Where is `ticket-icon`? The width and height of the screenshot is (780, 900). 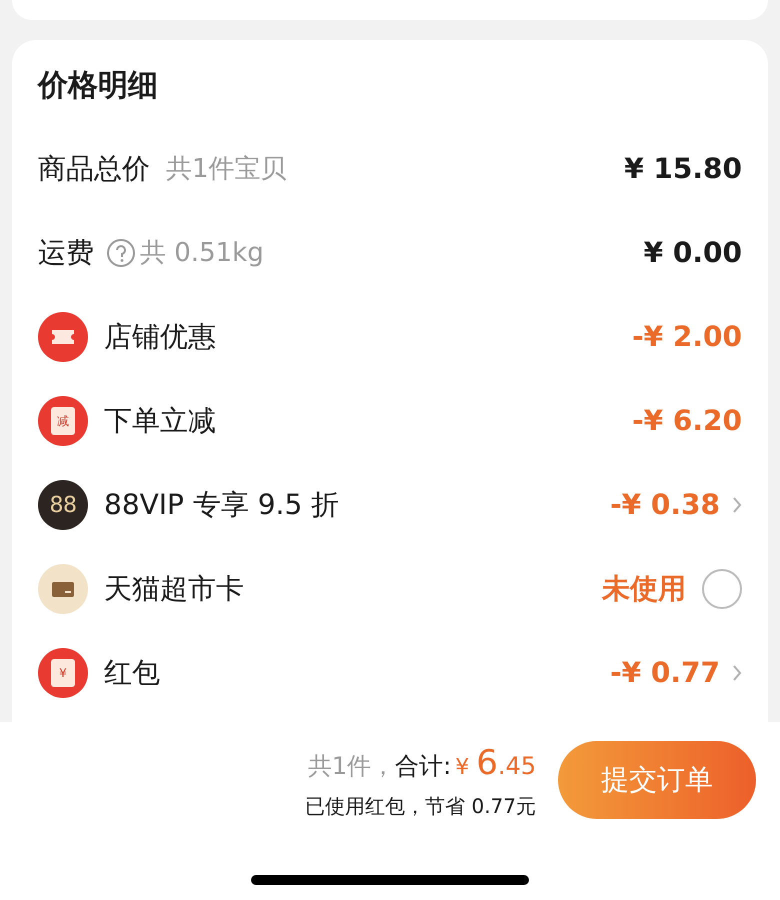
ticket-icon is located at coordinates (63, 337).